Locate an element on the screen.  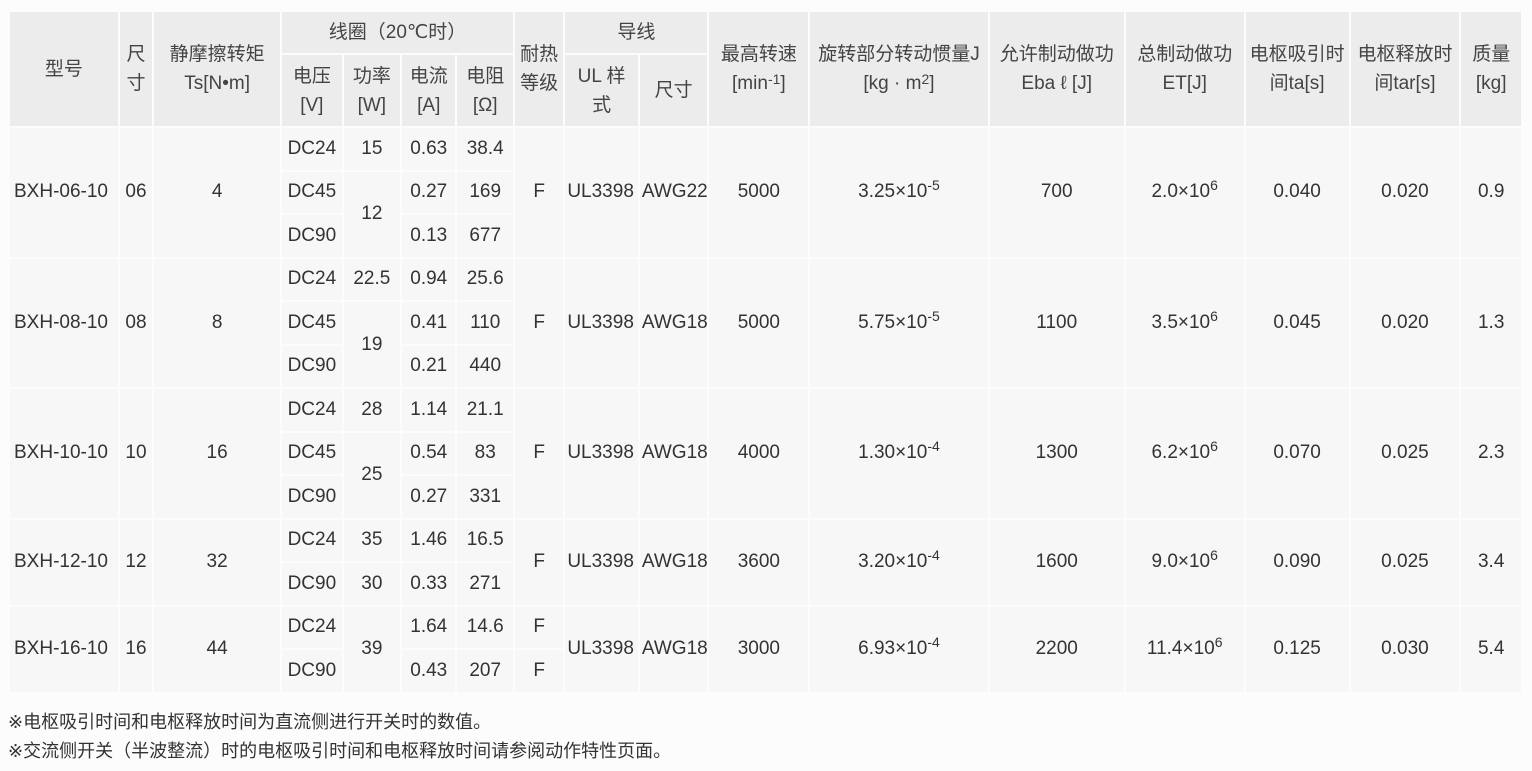
cell-attract-time: 0.090 is located at coordinates (1297, 562).